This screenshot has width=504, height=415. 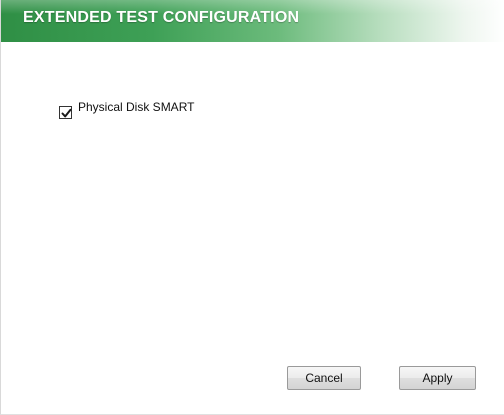 I want to click on physical-disk-smart-label: Physical Disk SMART, so click(x=136, y=107).